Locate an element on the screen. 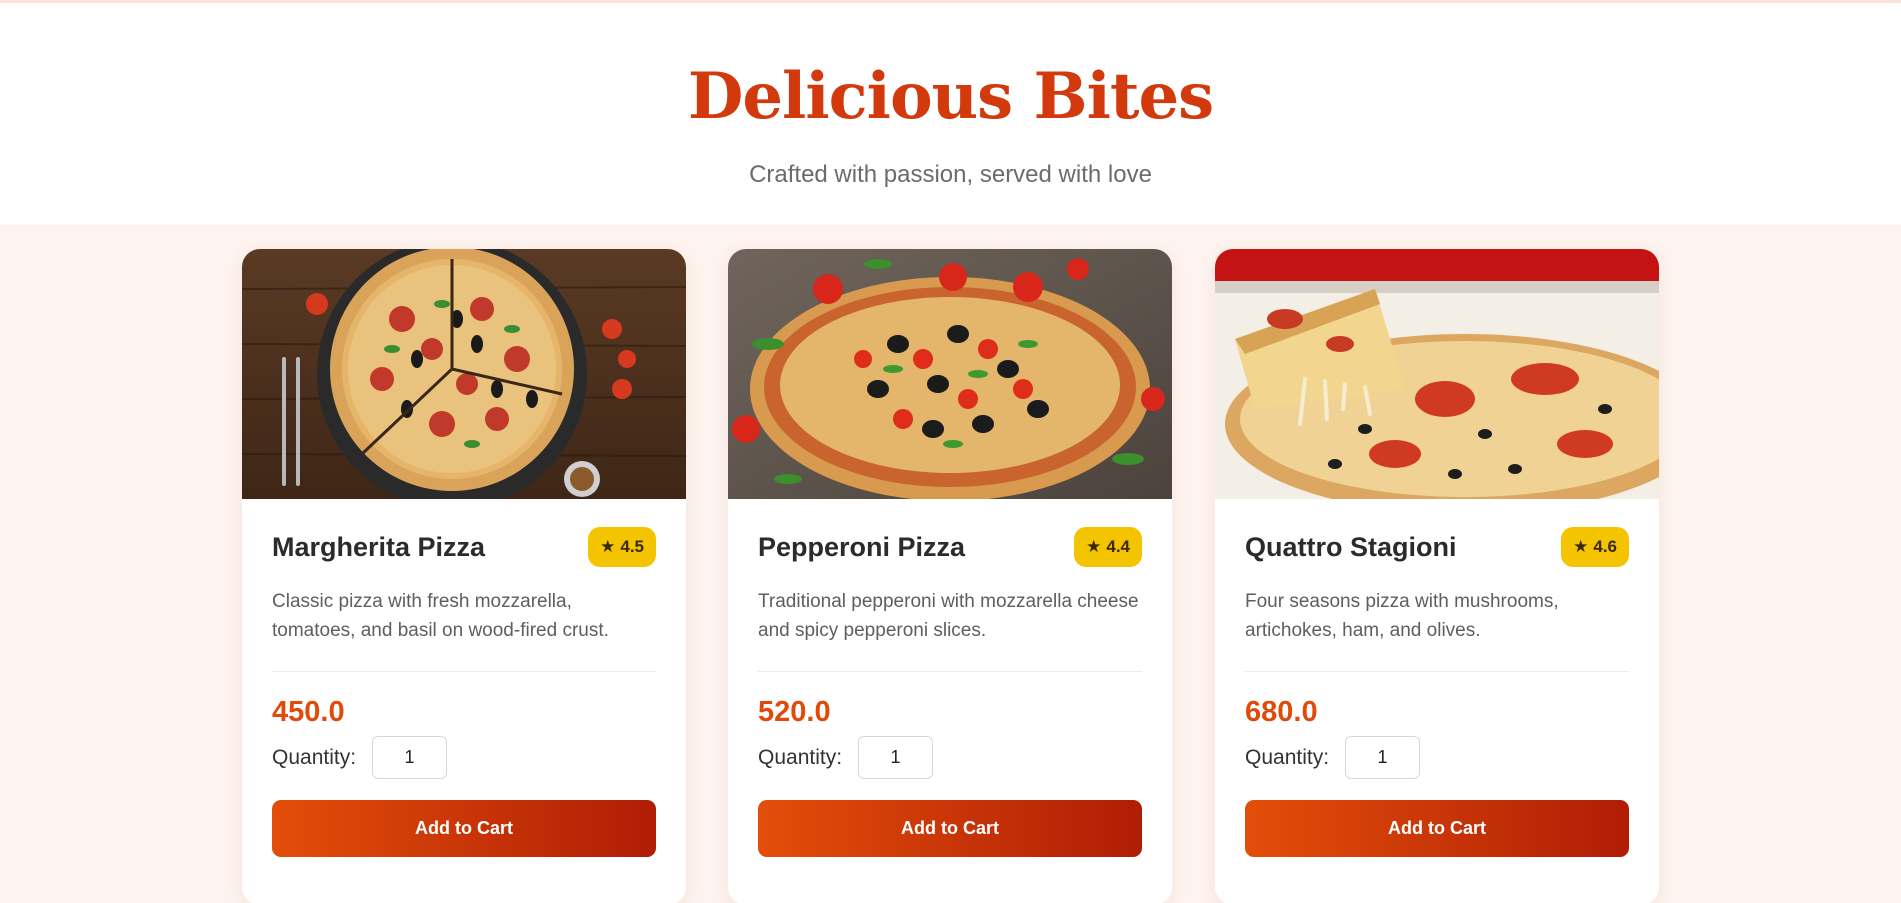 The width and height of the screenshot is (1901, 903). rating-badge: ★ 4.4 is located at coordinates (1108, 547).